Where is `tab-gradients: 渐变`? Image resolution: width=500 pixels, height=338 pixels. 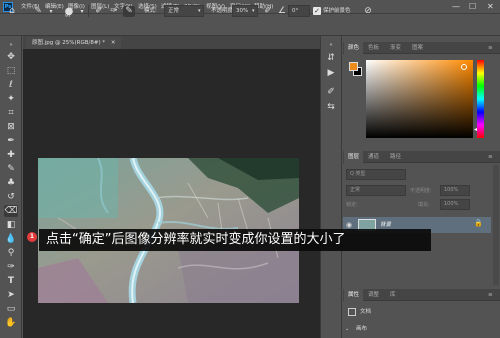 tab-gradients: 渐变 is located at coordinates (395, 48).